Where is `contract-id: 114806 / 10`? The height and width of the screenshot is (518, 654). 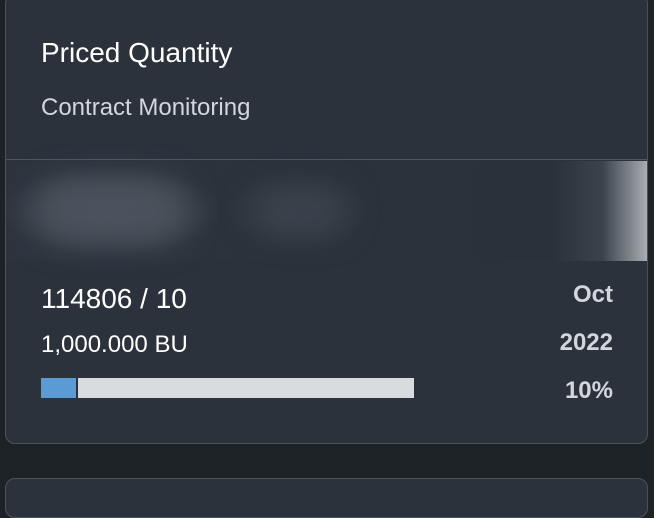 contract-id: 114806 / 10 is located at coordinates (114, 298).